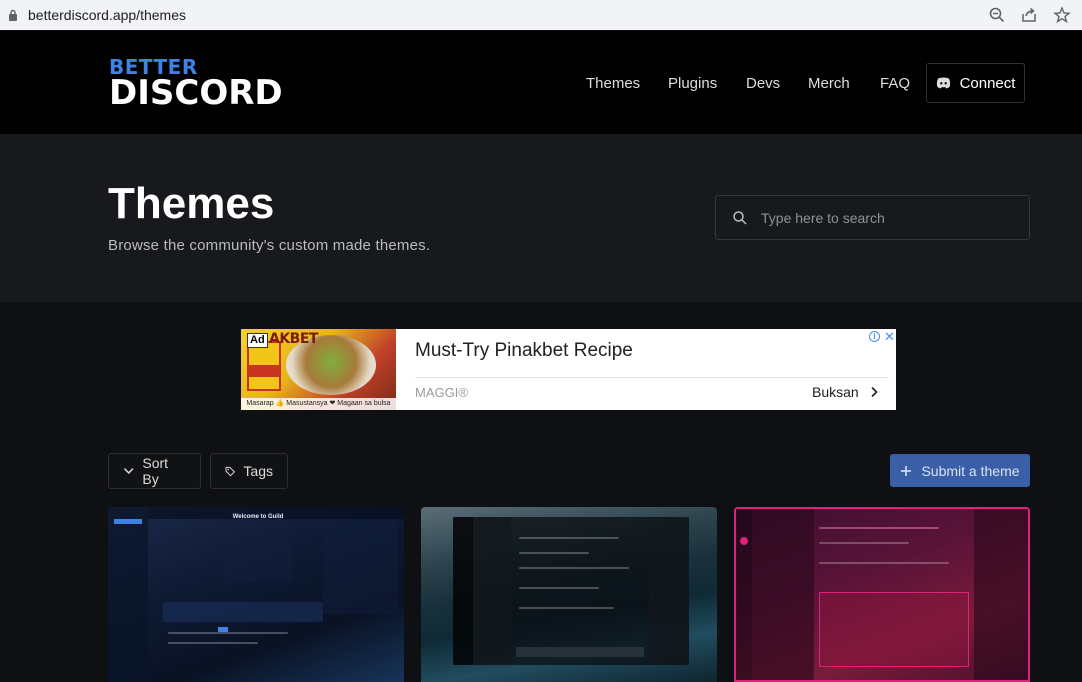 This screenshot has width=1082, height=682. What do you see at coordinates (894, 629) in the screenshot?
I see `card-preview-embed` at bounding box center [894, 629].